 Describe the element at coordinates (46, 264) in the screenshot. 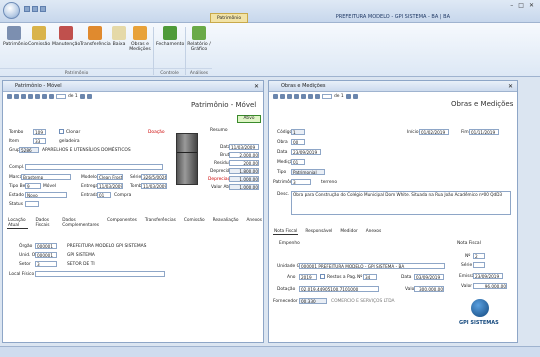

I see `setor-field: 3` at that location.